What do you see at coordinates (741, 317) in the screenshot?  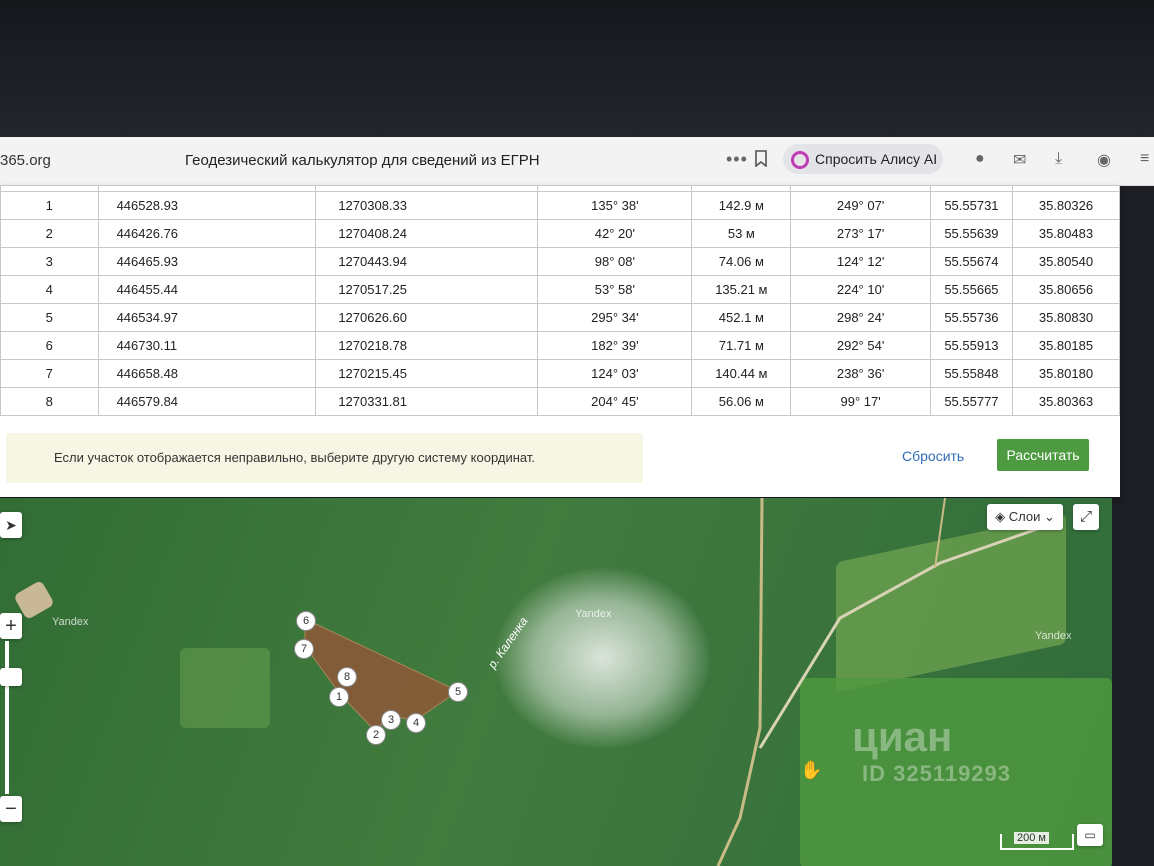 I see `length-cell: 452.1 м` at bounding box center [741, 317].